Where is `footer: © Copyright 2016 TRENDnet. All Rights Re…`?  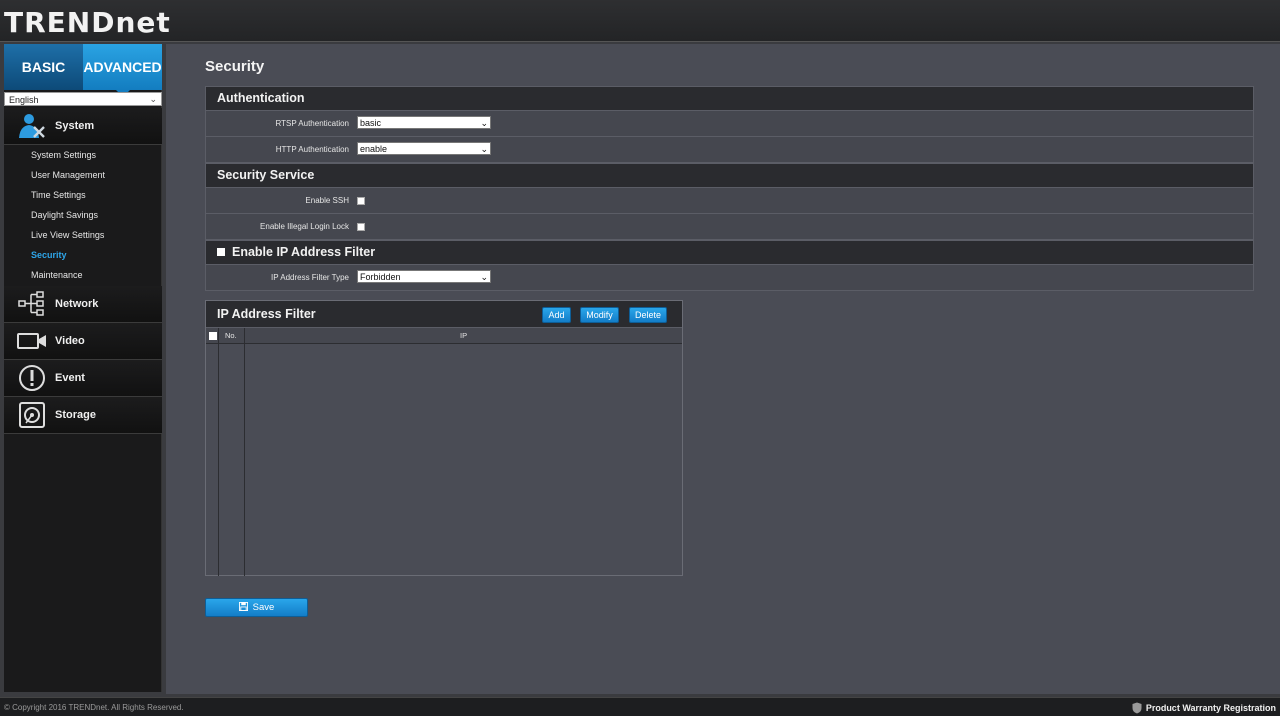
footer: © Copyright 2016 TRENDnet. All Rights Re… is located at coordinates (640, 706).